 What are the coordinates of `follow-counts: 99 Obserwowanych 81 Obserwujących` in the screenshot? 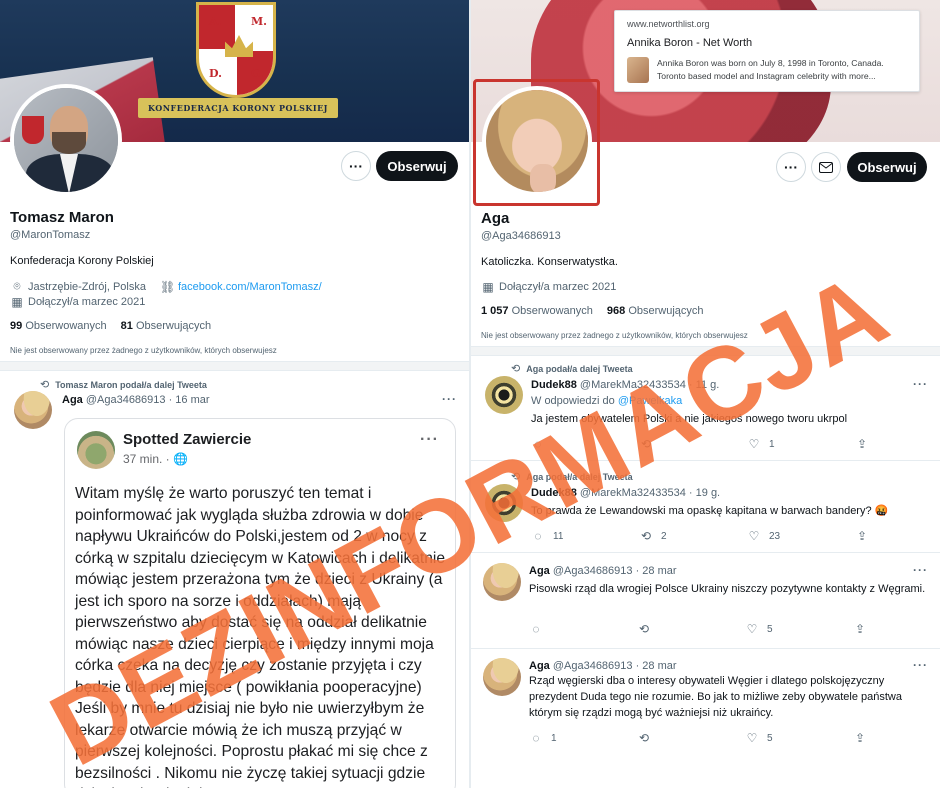 It's located at (110, 326).